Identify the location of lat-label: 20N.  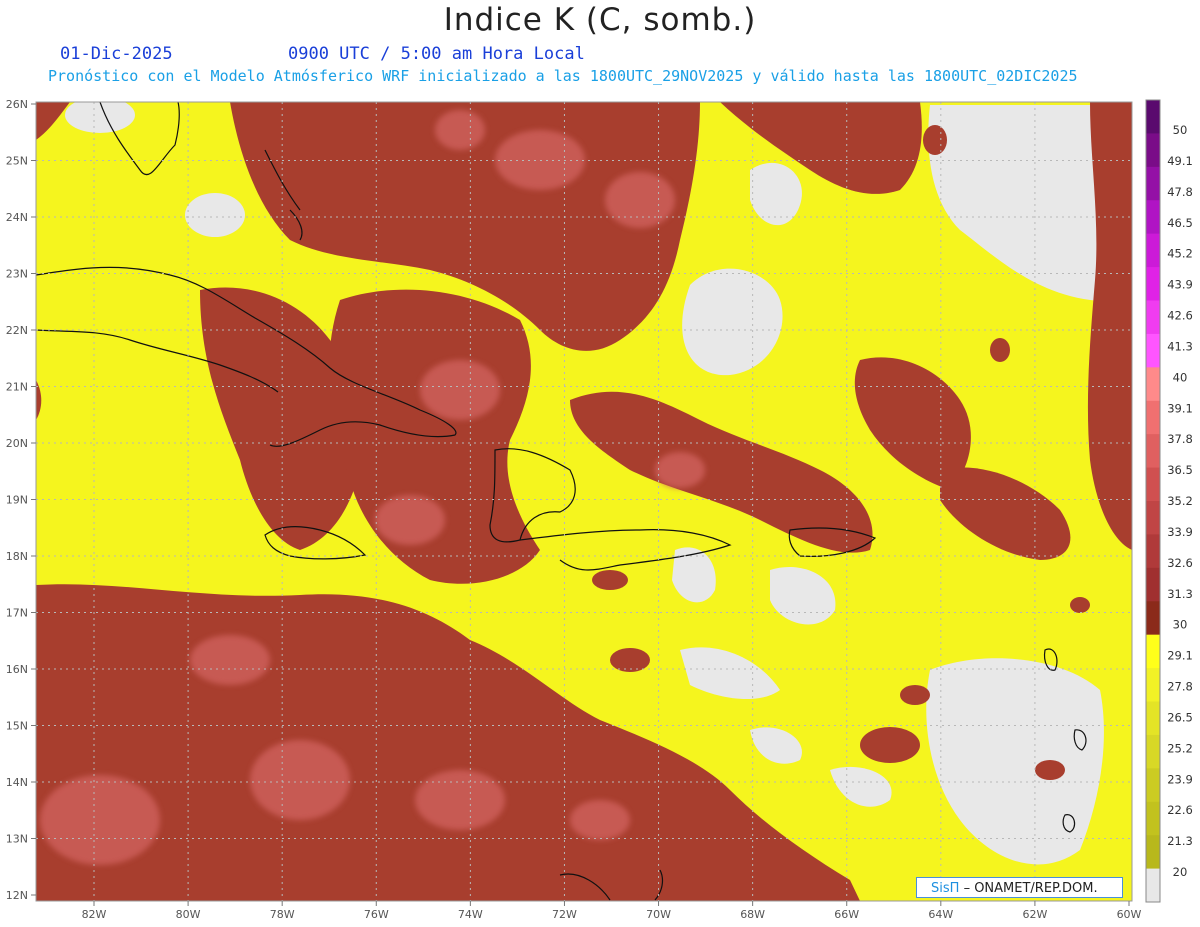
(17, 443).